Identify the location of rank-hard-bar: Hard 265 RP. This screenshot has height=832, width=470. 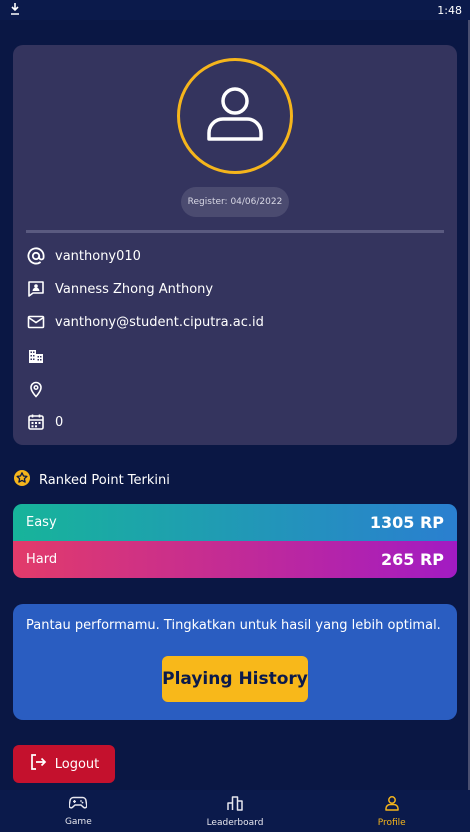
(235, 559).